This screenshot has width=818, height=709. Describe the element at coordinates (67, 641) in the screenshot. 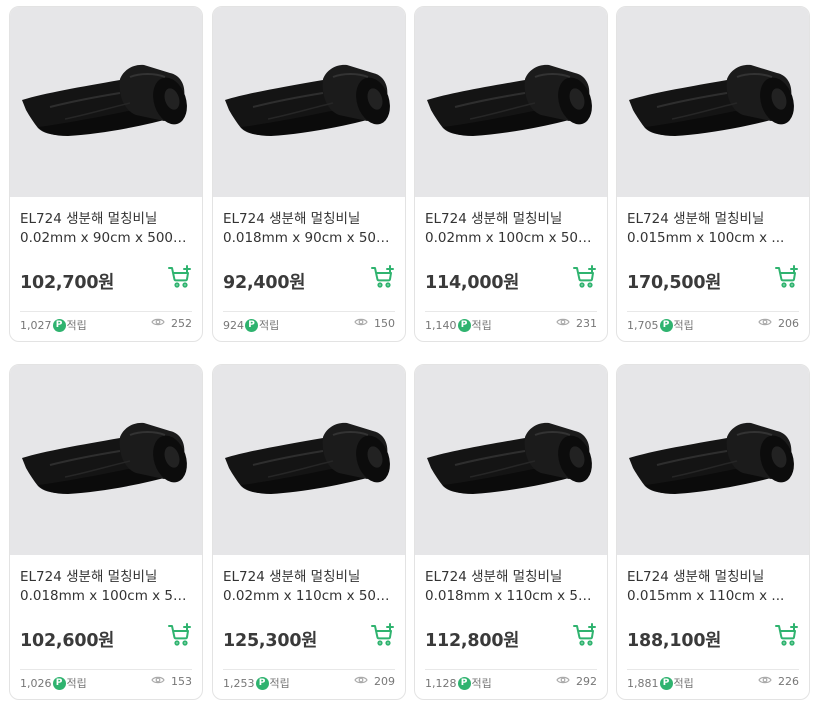

I see `product-price: 102,600원` at that location.